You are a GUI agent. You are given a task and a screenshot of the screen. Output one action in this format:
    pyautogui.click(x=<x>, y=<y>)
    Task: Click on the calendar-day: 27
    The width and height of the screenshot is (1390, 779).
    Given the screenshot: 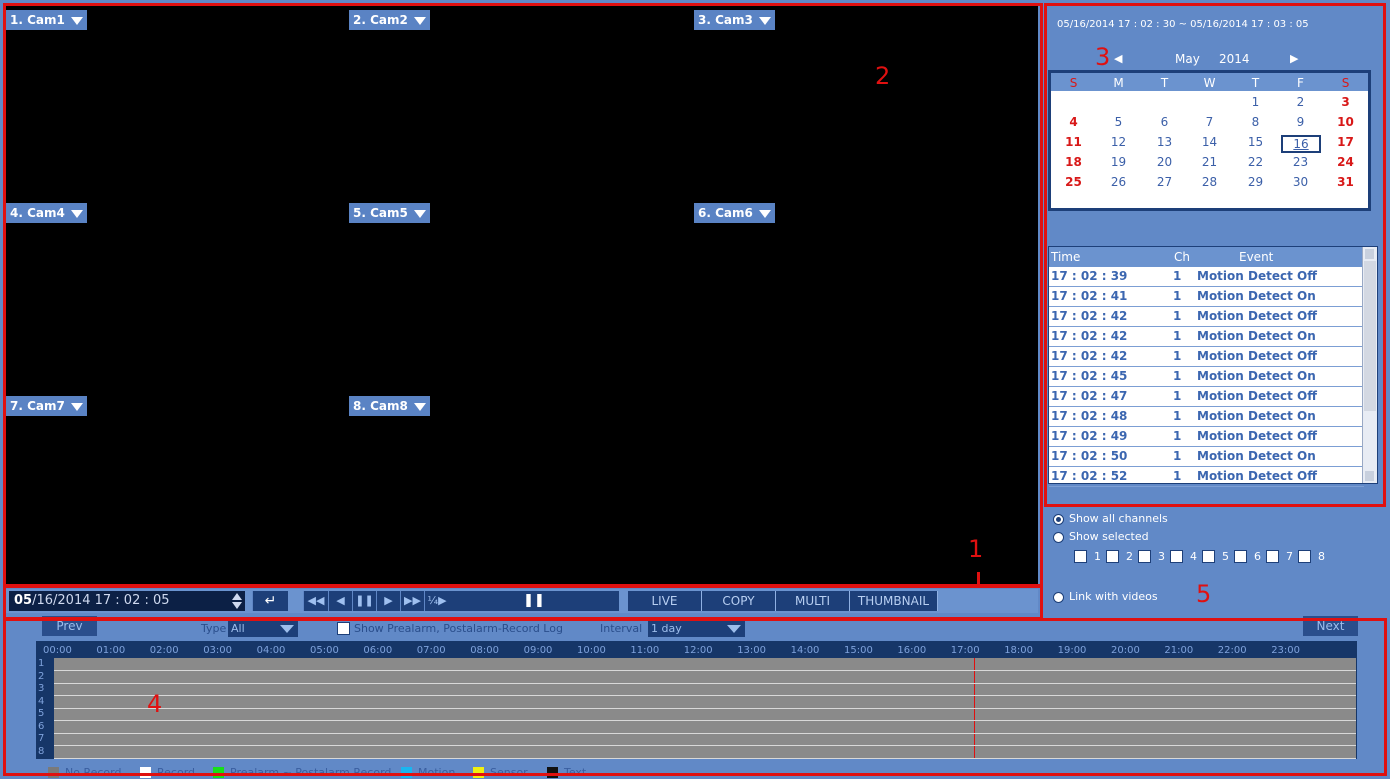 What is the action you would take?
    pyautogui.click(x=1164, y=182)
    